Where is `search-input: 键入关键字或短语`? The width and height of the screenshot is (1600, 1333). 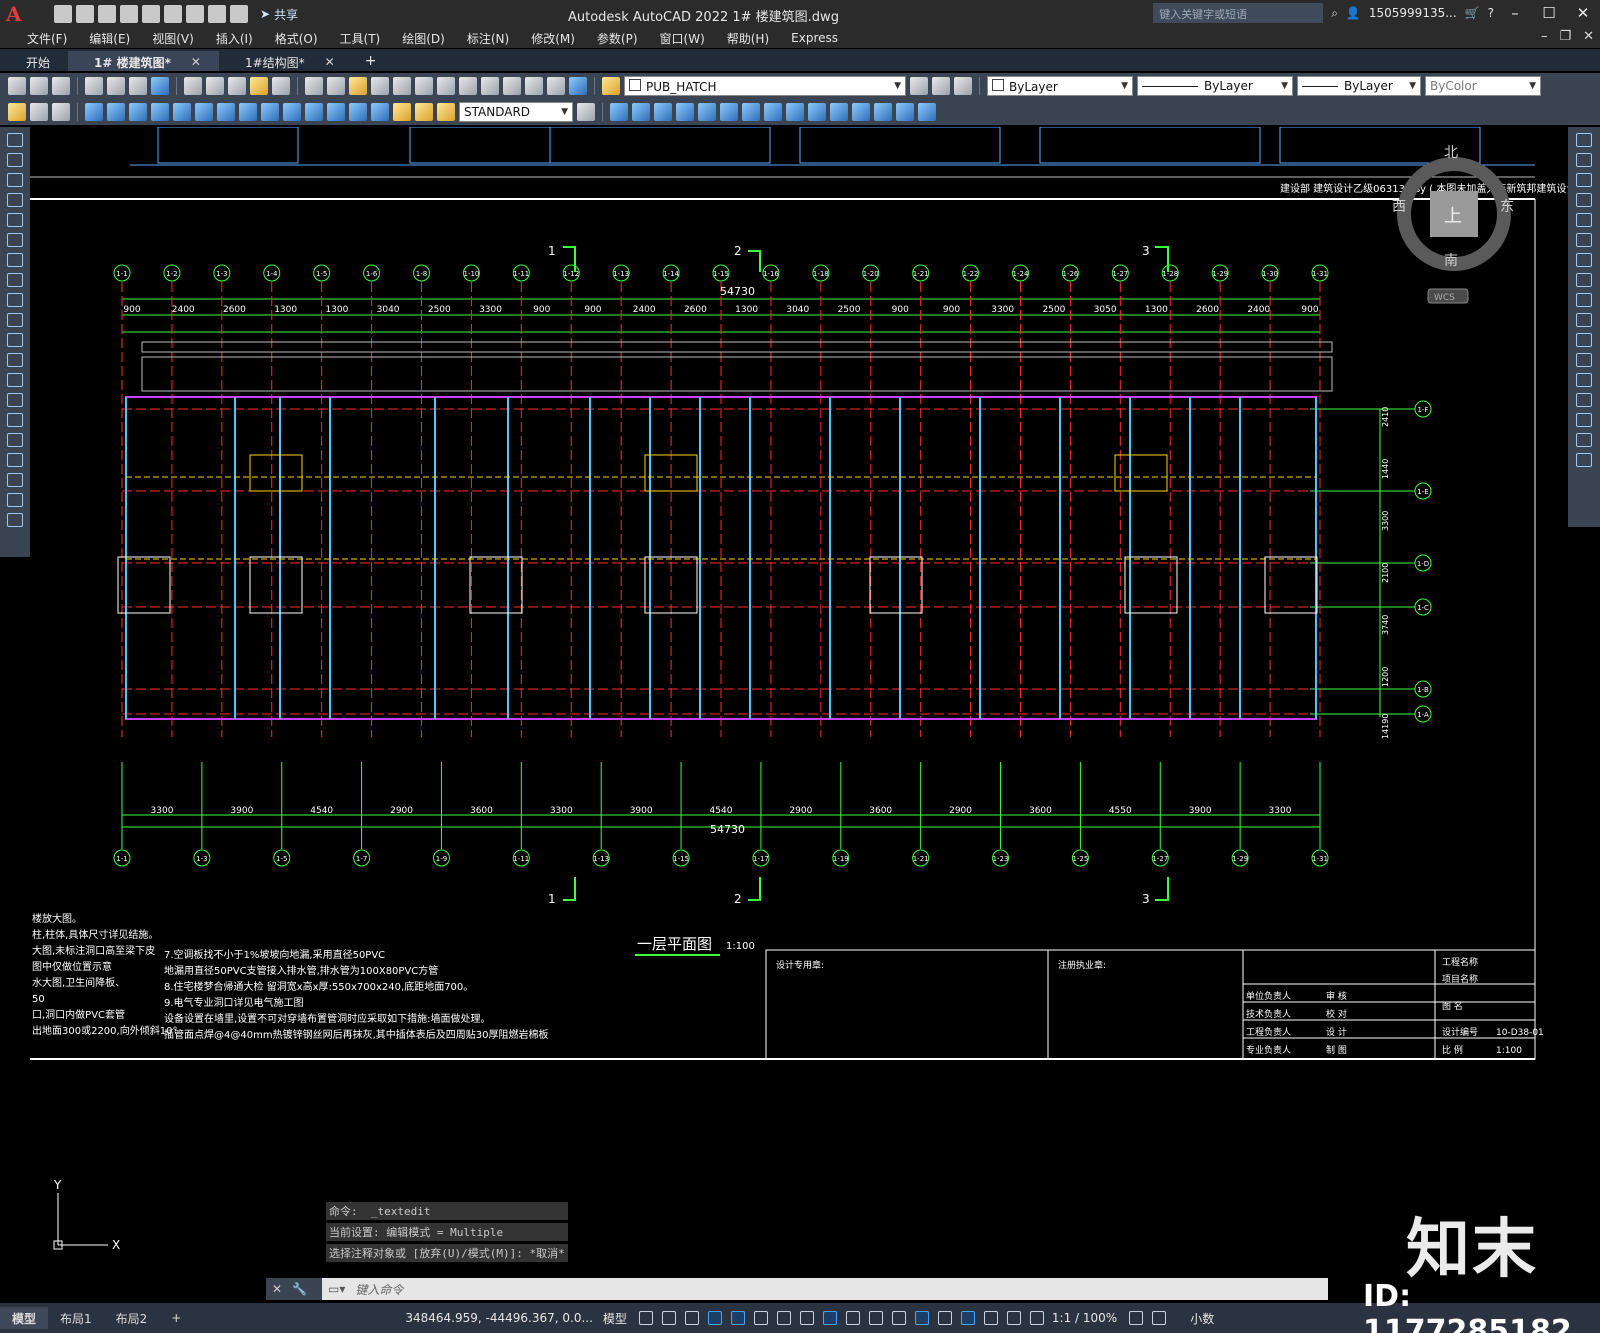
search-input: 键入关键字或短语 is located at coordinates (1238, 13).